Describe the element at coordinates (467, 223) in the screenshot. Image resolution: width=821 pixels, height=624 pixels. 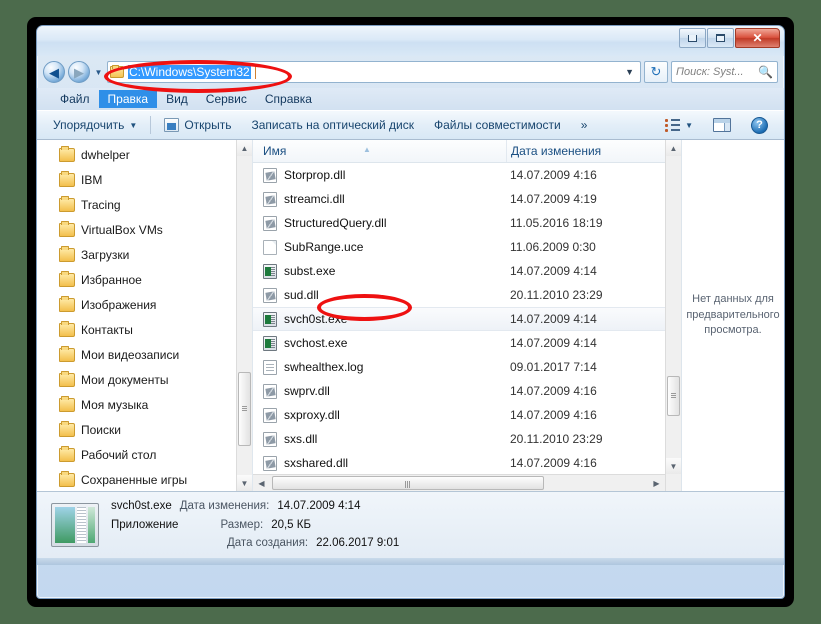
I see `table-row: StructuredQuery.dll 11.05.2016 18:19` at that location.